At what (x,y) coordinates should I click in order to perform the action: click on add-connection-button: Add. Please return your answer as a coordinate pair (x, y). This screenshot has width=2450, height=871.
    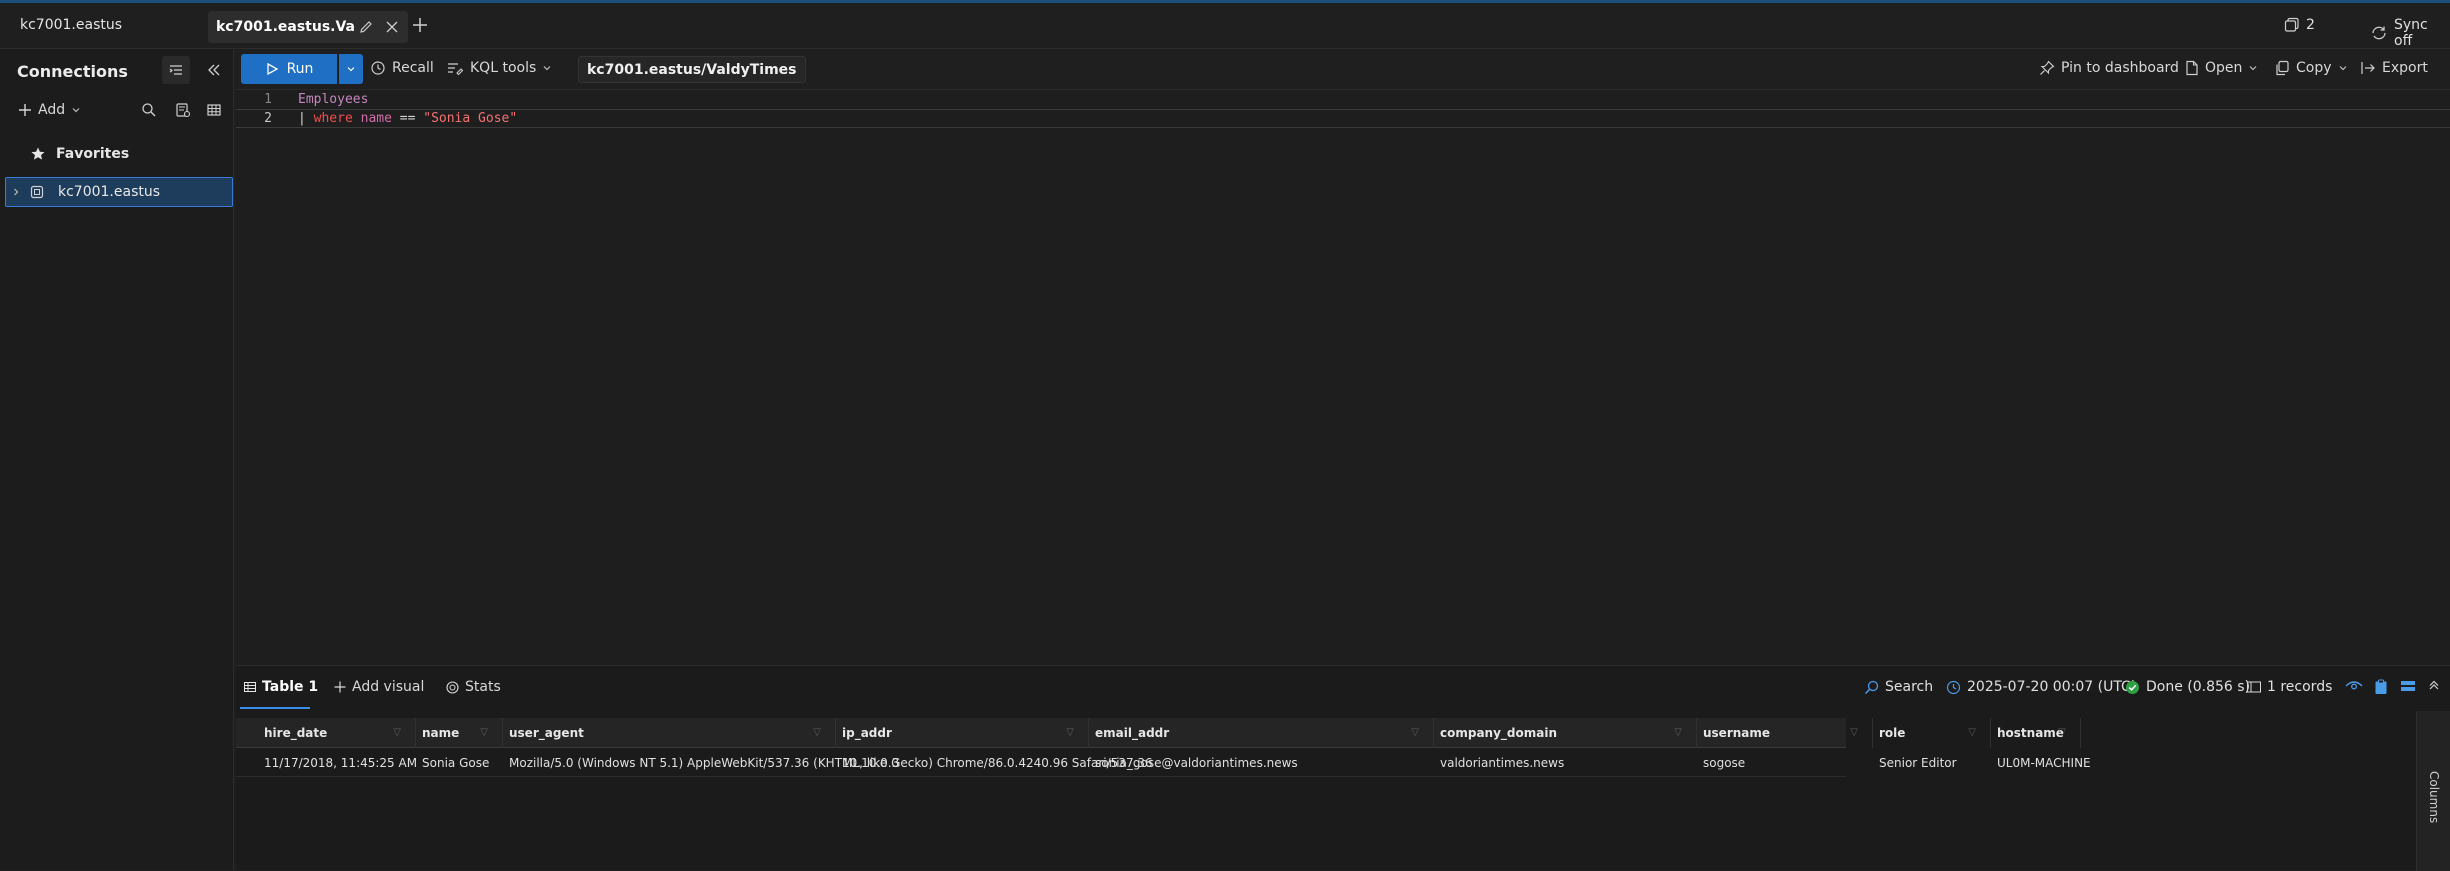
    Looking at the image, I should click on (49, 110).